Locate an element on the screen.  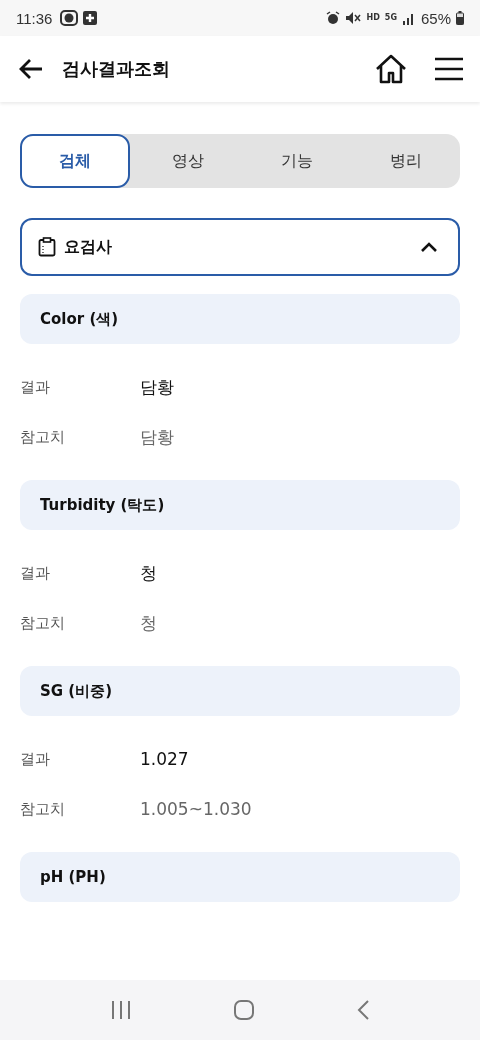
result-value: 청 is located at coordinates (148, 573).